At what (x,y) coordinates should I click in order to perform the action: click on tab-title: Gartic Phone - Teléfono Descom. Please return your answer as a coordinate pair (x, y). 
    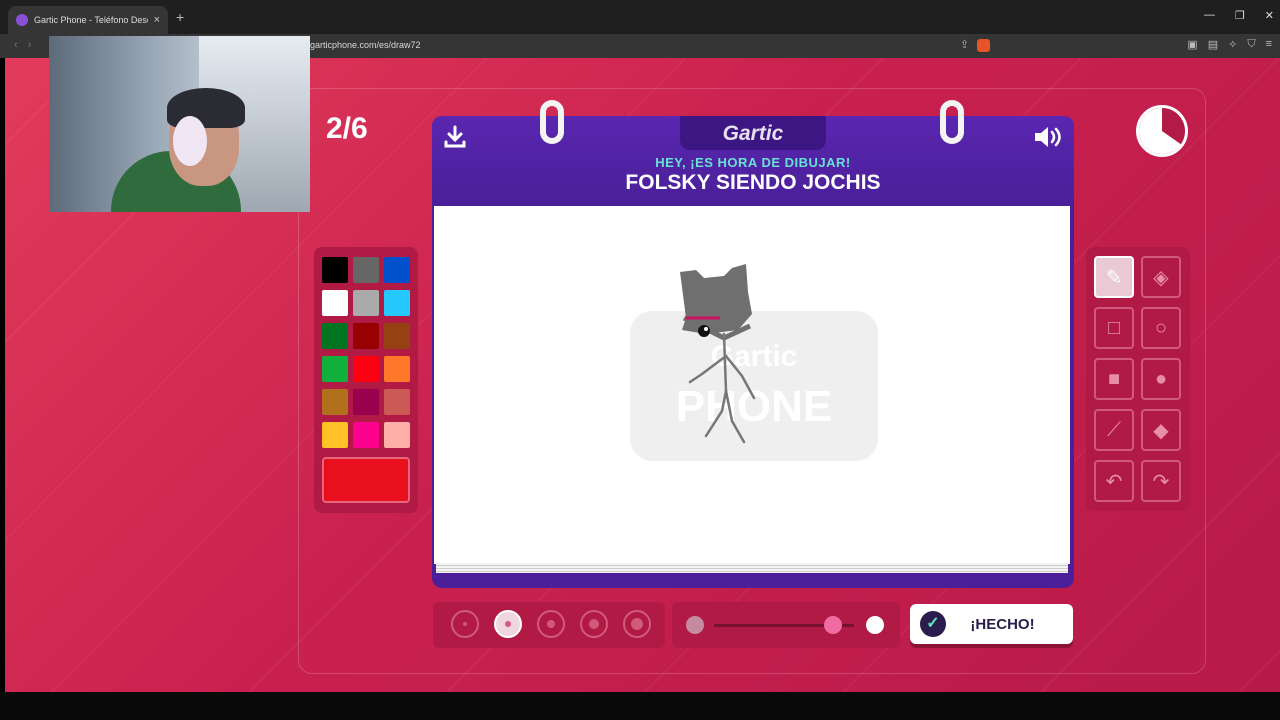
    Looking at the image, I should click on (91, 20).